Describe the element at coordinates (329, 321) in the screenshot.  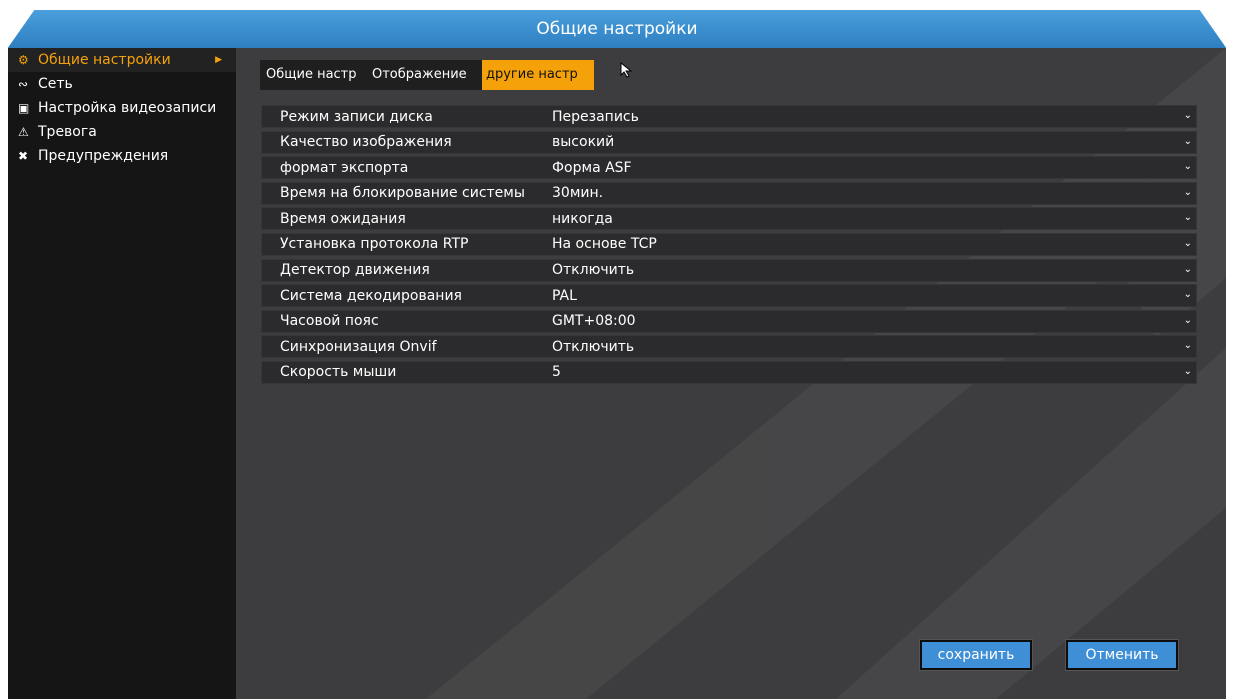
I see `setting-label: Часовой пояс` at that location.